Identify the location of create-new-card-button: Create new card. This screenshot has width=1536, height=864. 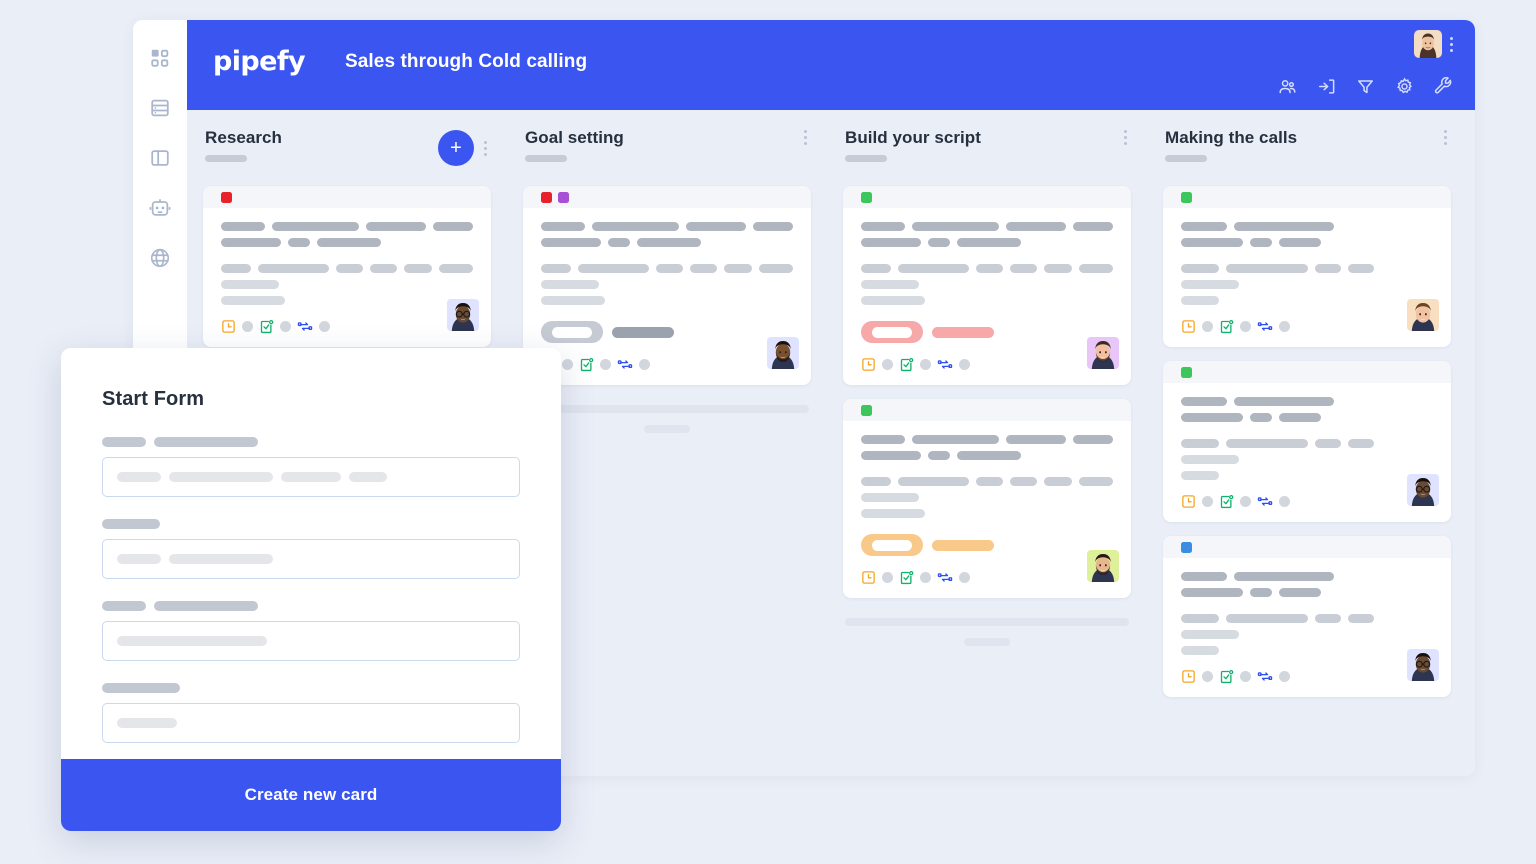
(311, 795).